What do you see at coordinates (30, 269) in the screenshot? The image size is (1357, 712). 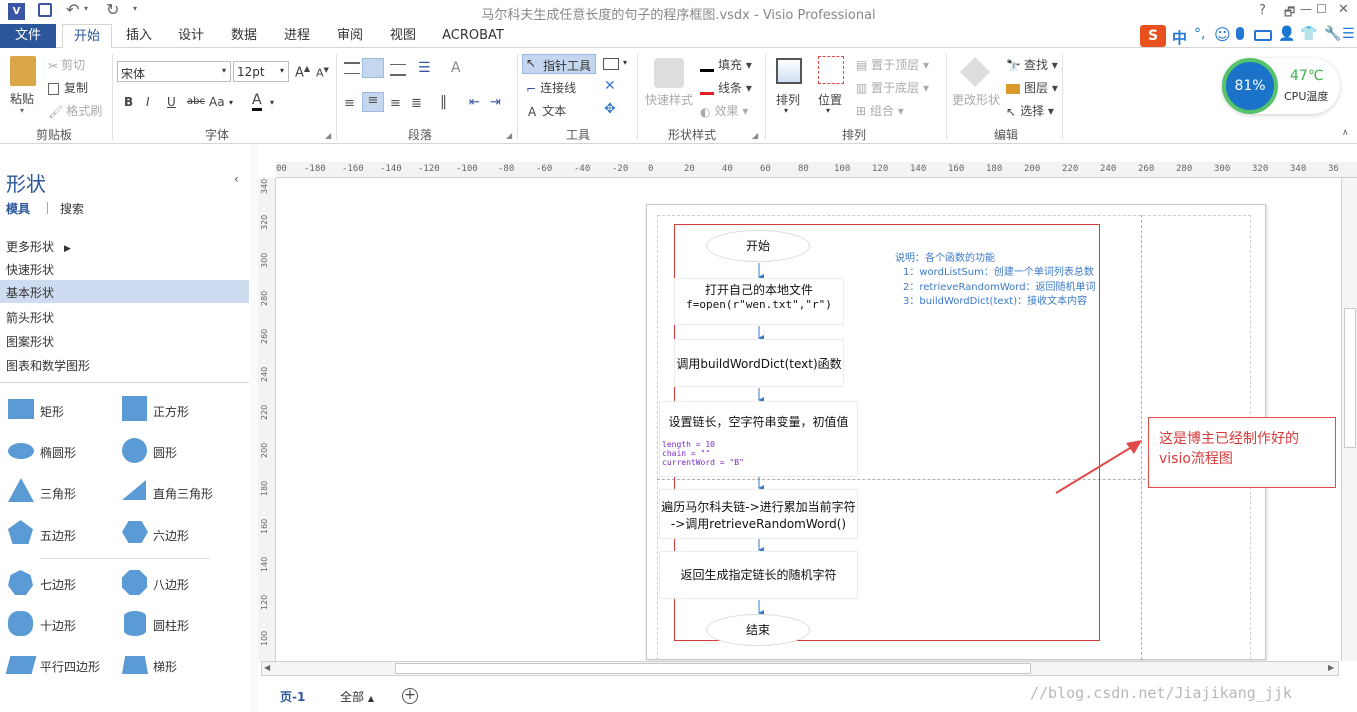 I see `category-quick: 快速形状` at bounding box center [30, 269].